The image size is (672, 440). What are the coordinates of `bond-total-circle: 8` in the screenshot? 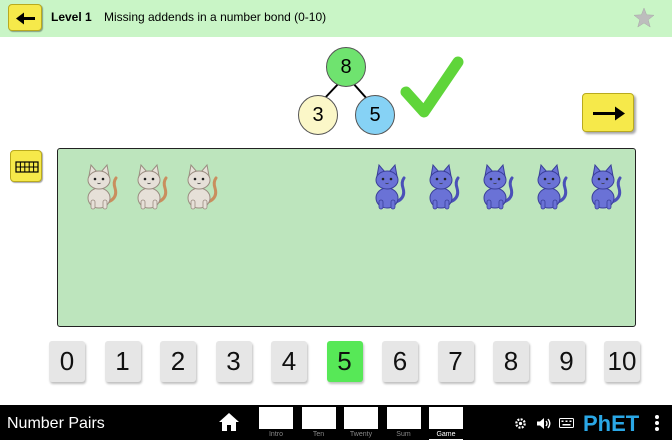 It's located at (346, 67).